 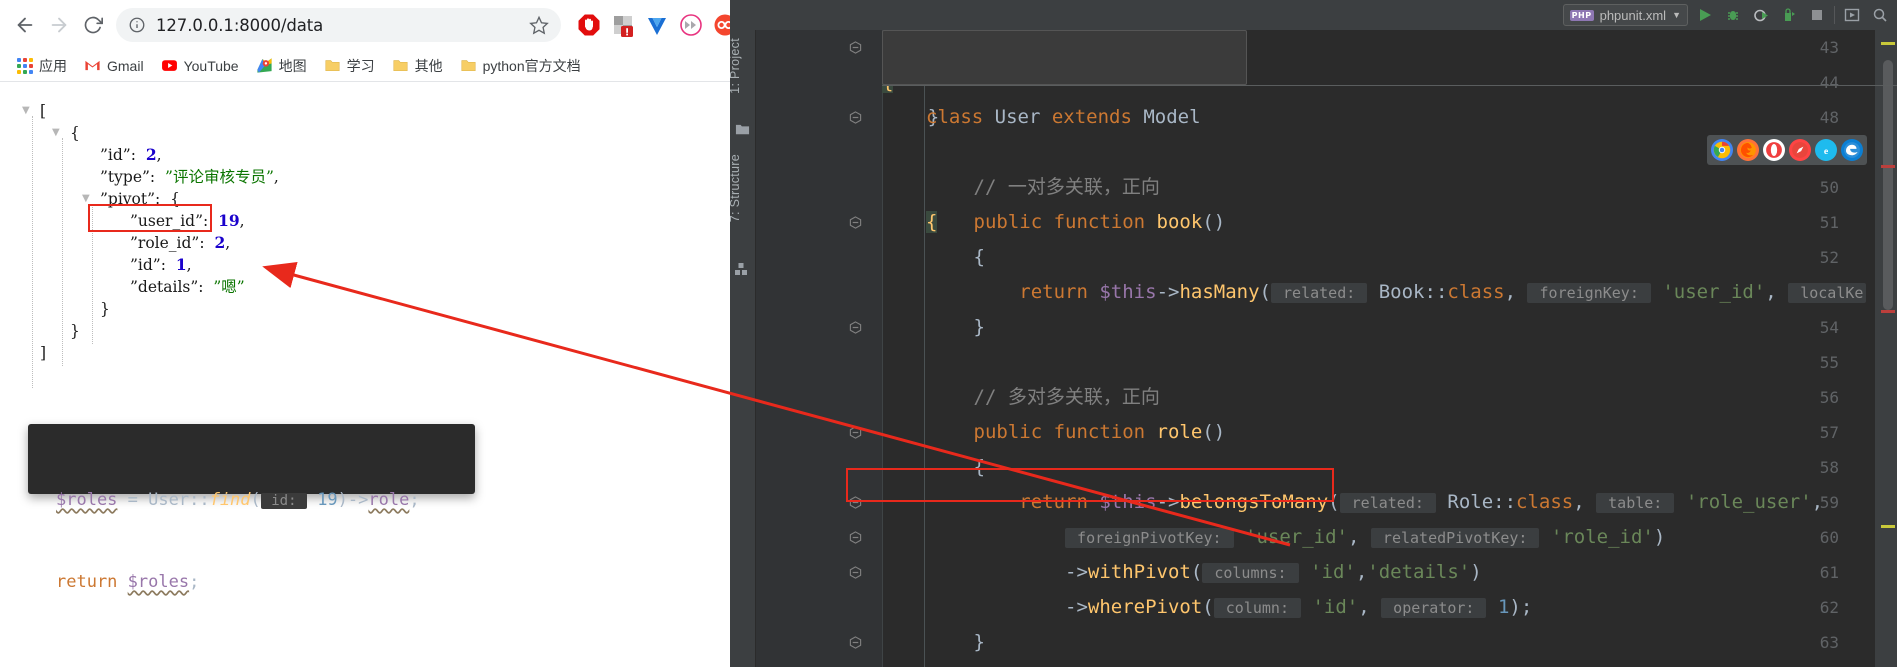 I want to click on structure-icon, so click(x=742, y=271).